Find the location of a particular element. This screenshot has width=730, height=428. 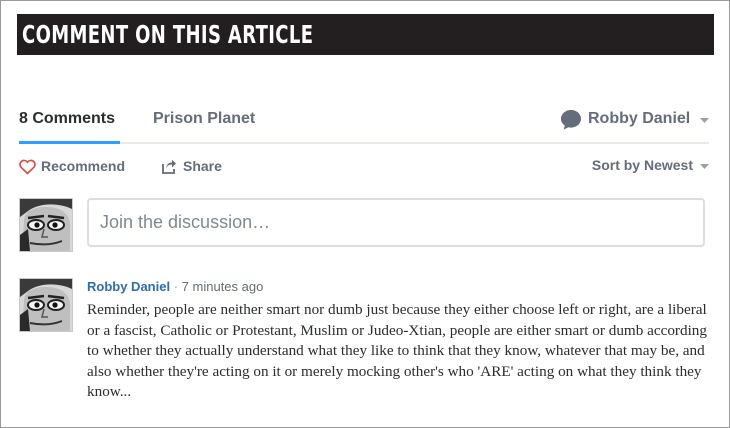

comment-tabs: 8 Comments Prison Planet Robby Daniel is located at coordinates (364, 123).